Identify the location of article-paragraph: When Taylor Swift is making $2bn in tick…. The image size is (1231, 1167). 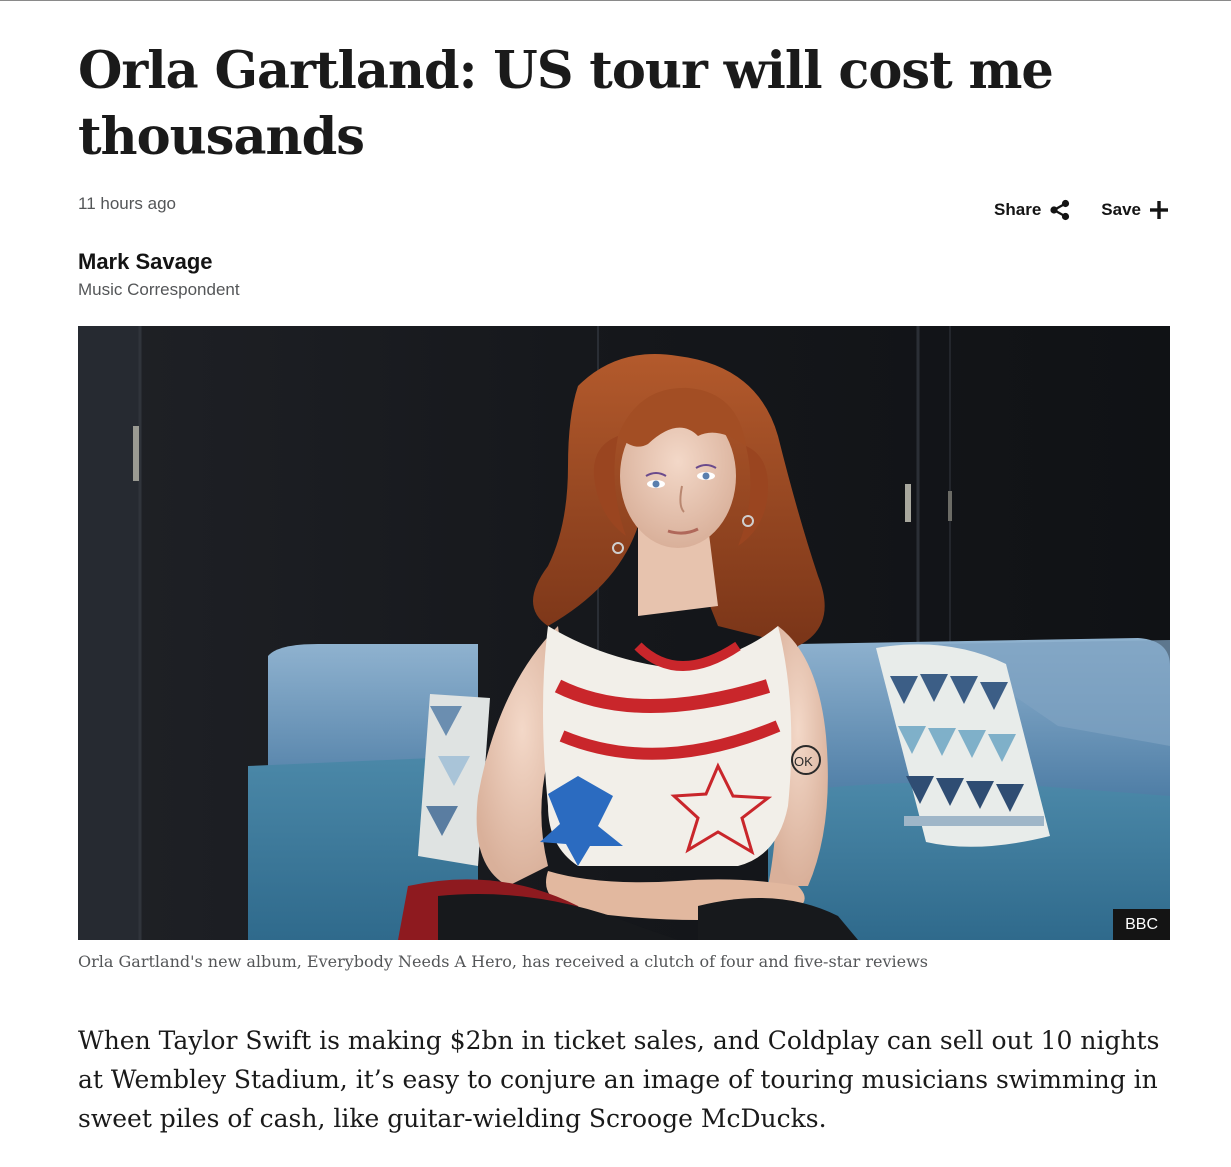
(619, 1079).